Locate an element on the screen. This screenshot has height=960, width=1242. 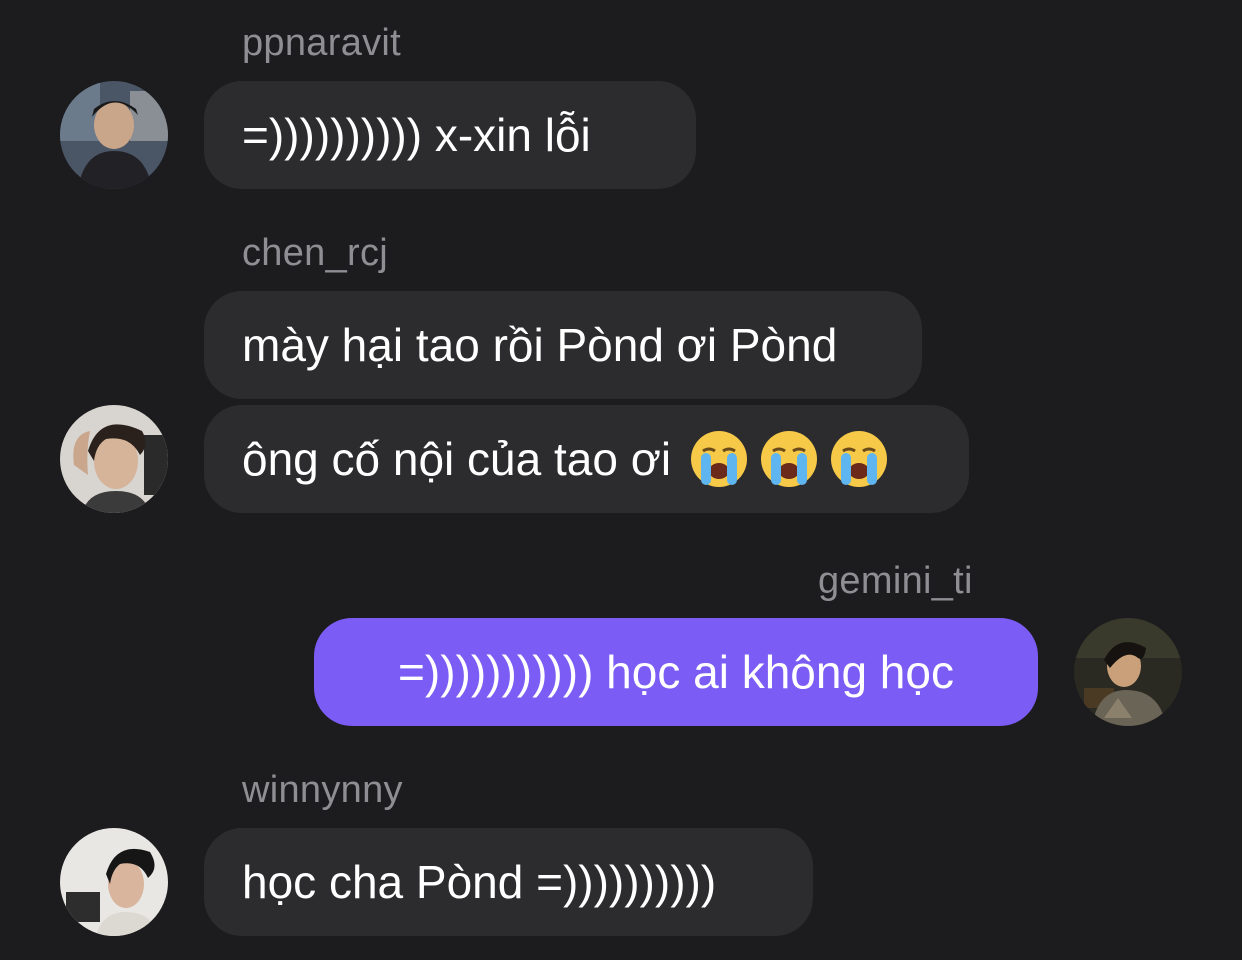
sender-name: gemini_ti is located at coordinates (895, 581).